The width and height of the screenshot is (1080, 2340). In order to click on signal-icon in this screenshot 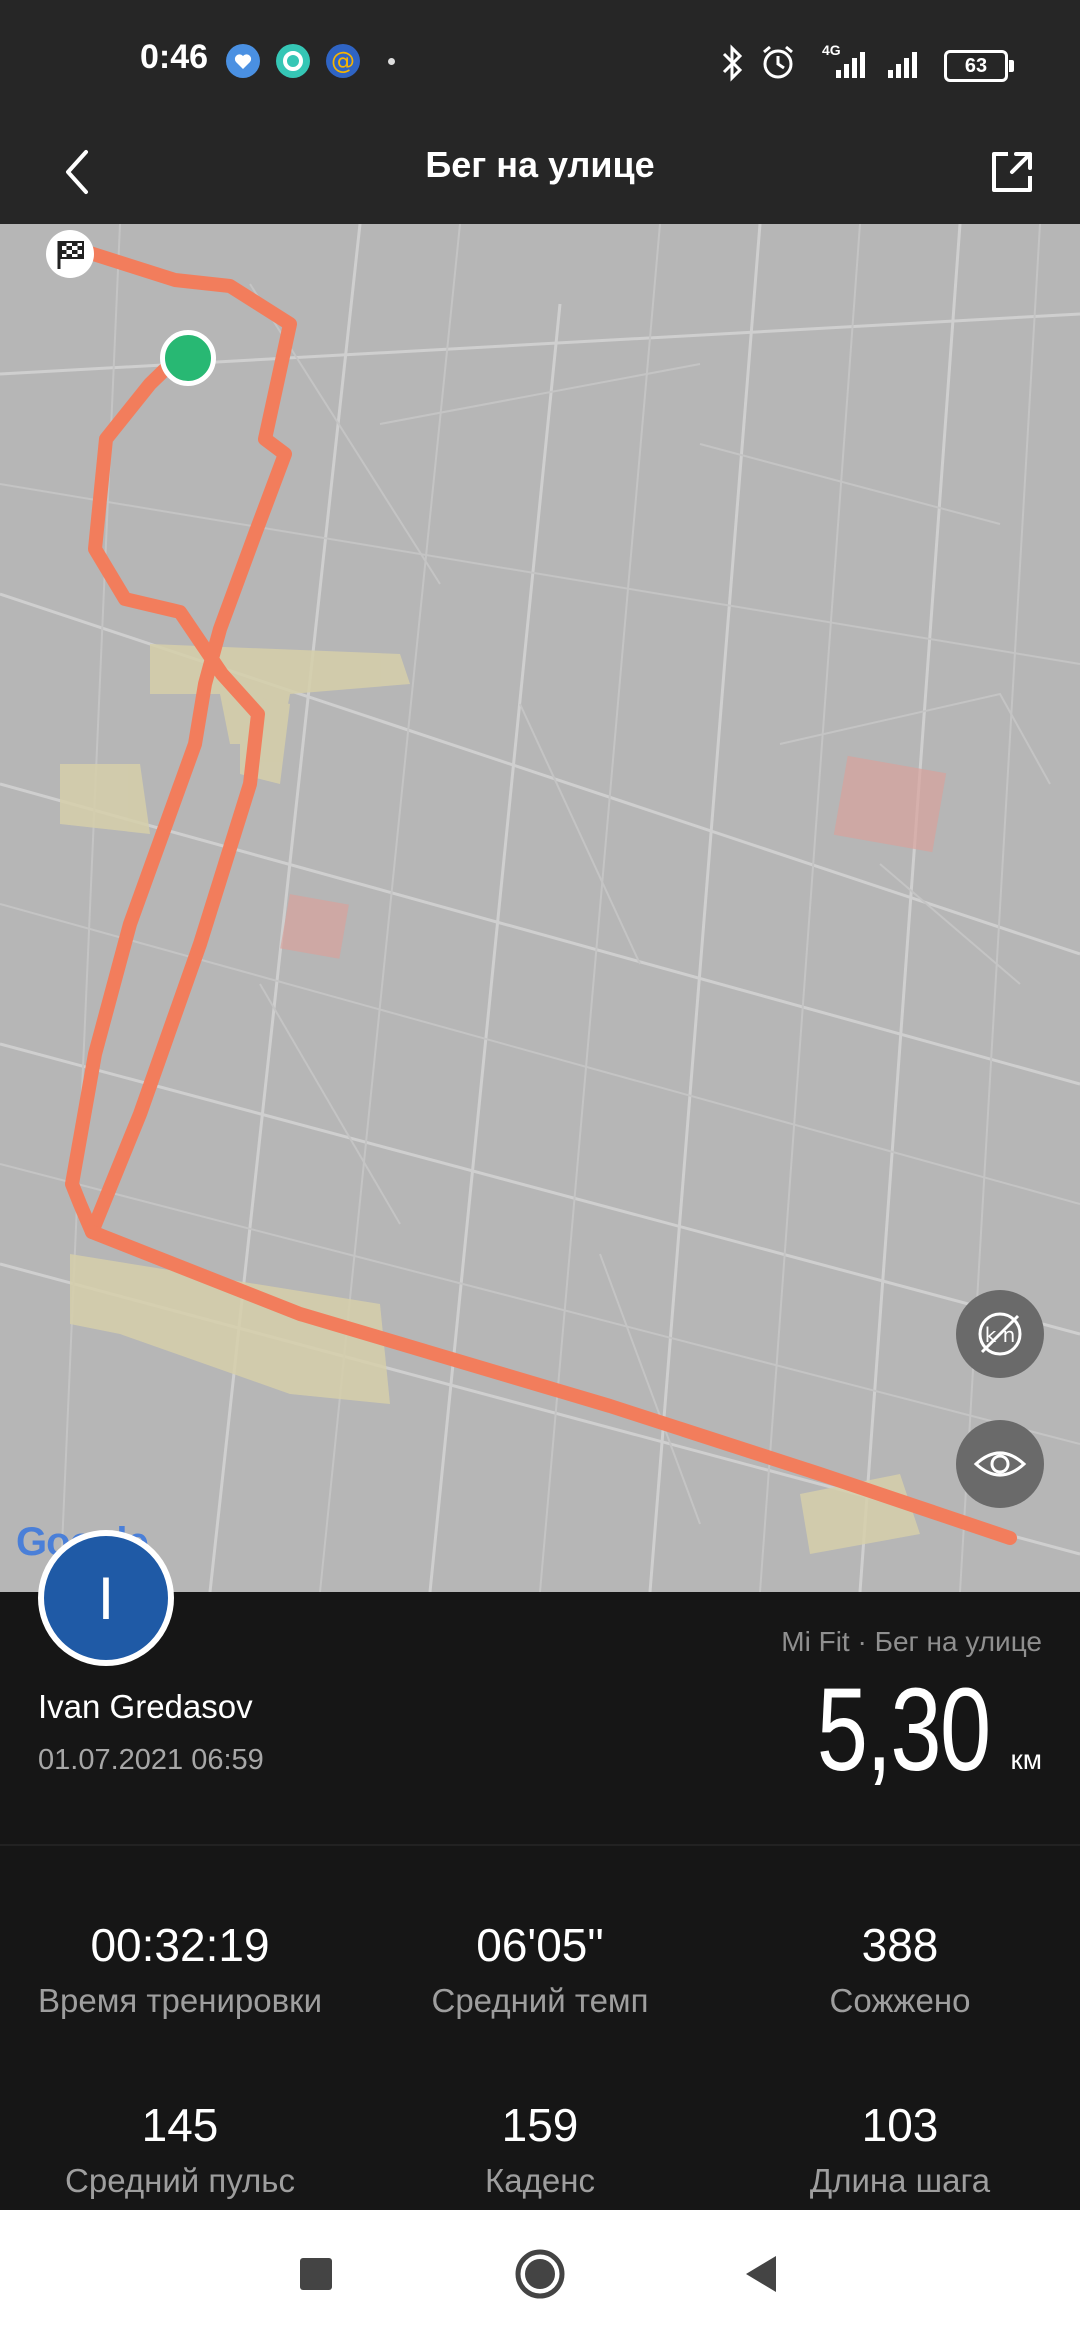, I will do `click(902, 65)`.